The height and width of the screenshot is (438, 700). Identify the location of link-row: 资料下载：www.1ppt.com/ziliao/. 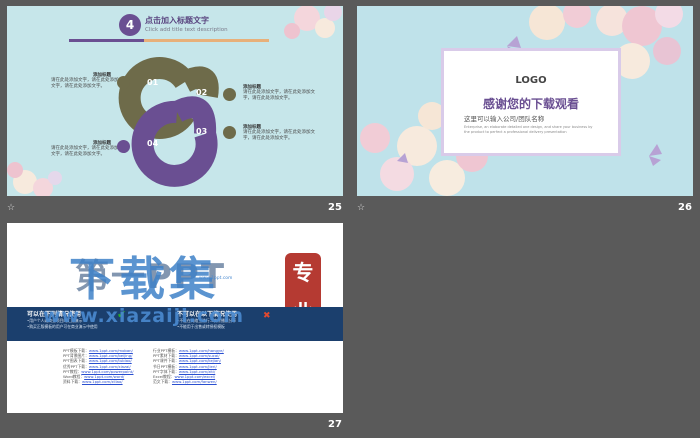
(98, 381).